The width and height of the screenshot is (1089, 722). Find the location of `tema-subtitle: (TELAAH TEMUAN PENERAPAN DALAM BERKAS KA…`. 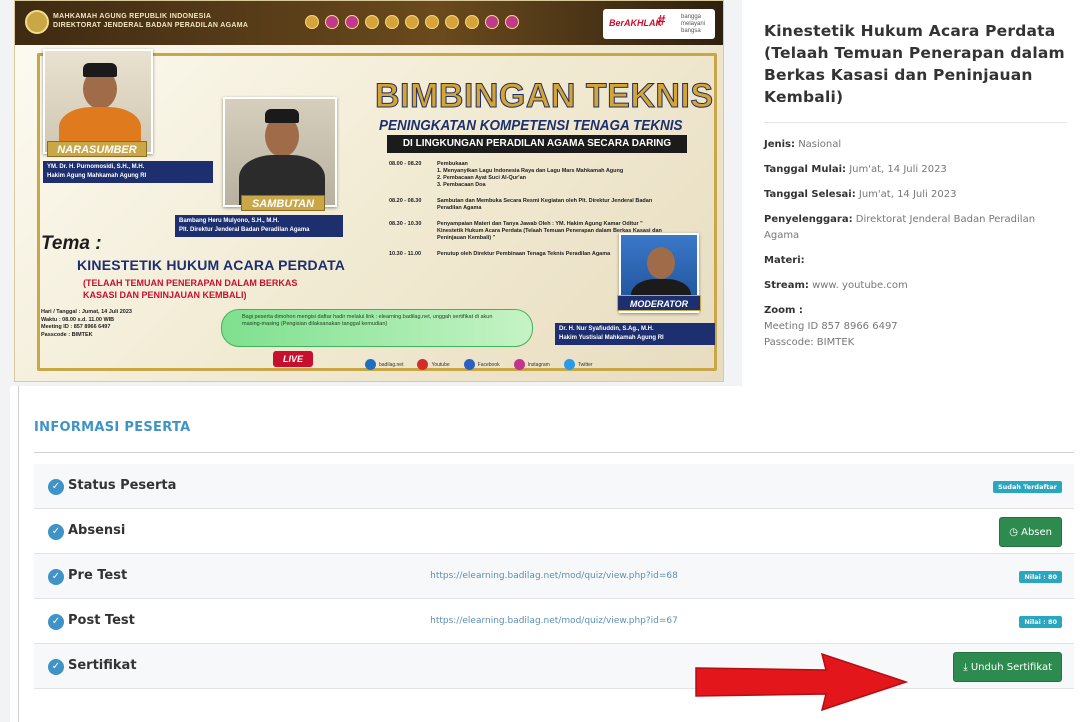

tema-subtitle: (TELAAH TEMUAN PENERAPAN DALAM BERKAS KA… is located at coordinates (190, 289).